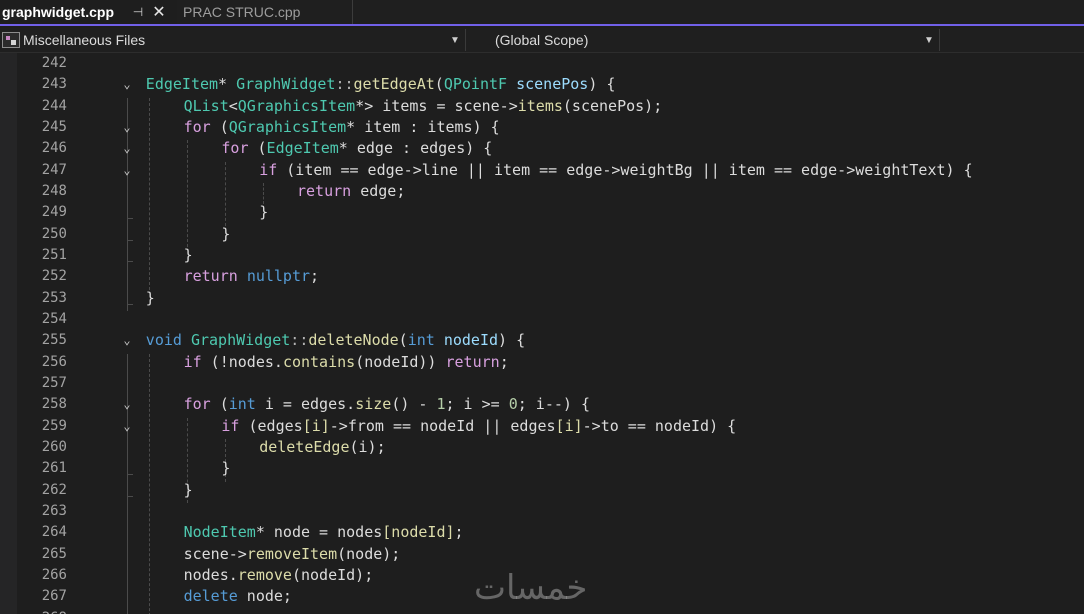  I want to click on close-icon: ✕, so click(159, 12).